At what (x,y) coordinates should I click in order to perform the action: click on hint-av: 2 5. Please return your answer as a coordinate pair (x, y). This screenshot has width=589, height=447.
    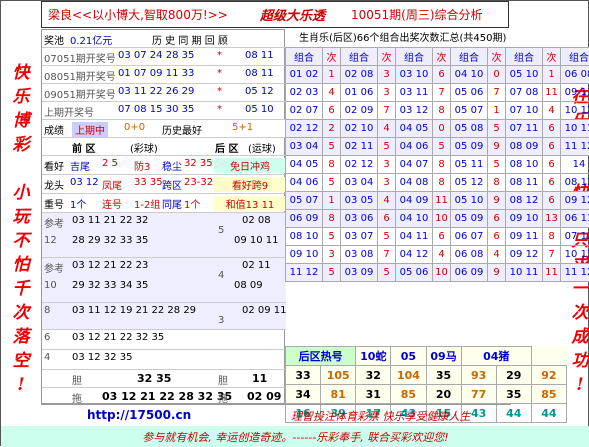
    Looking at the image, I should click on (110, 163).